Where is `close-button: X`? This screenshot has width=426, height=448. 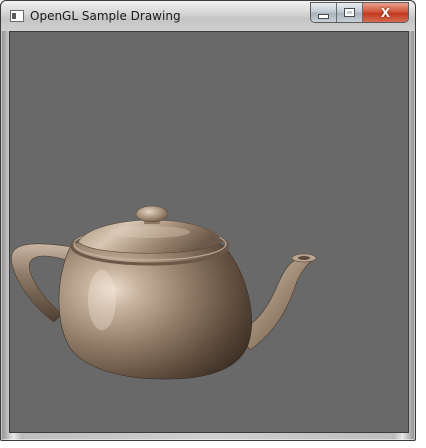
close-button: X is located at coordinates (385, 12).